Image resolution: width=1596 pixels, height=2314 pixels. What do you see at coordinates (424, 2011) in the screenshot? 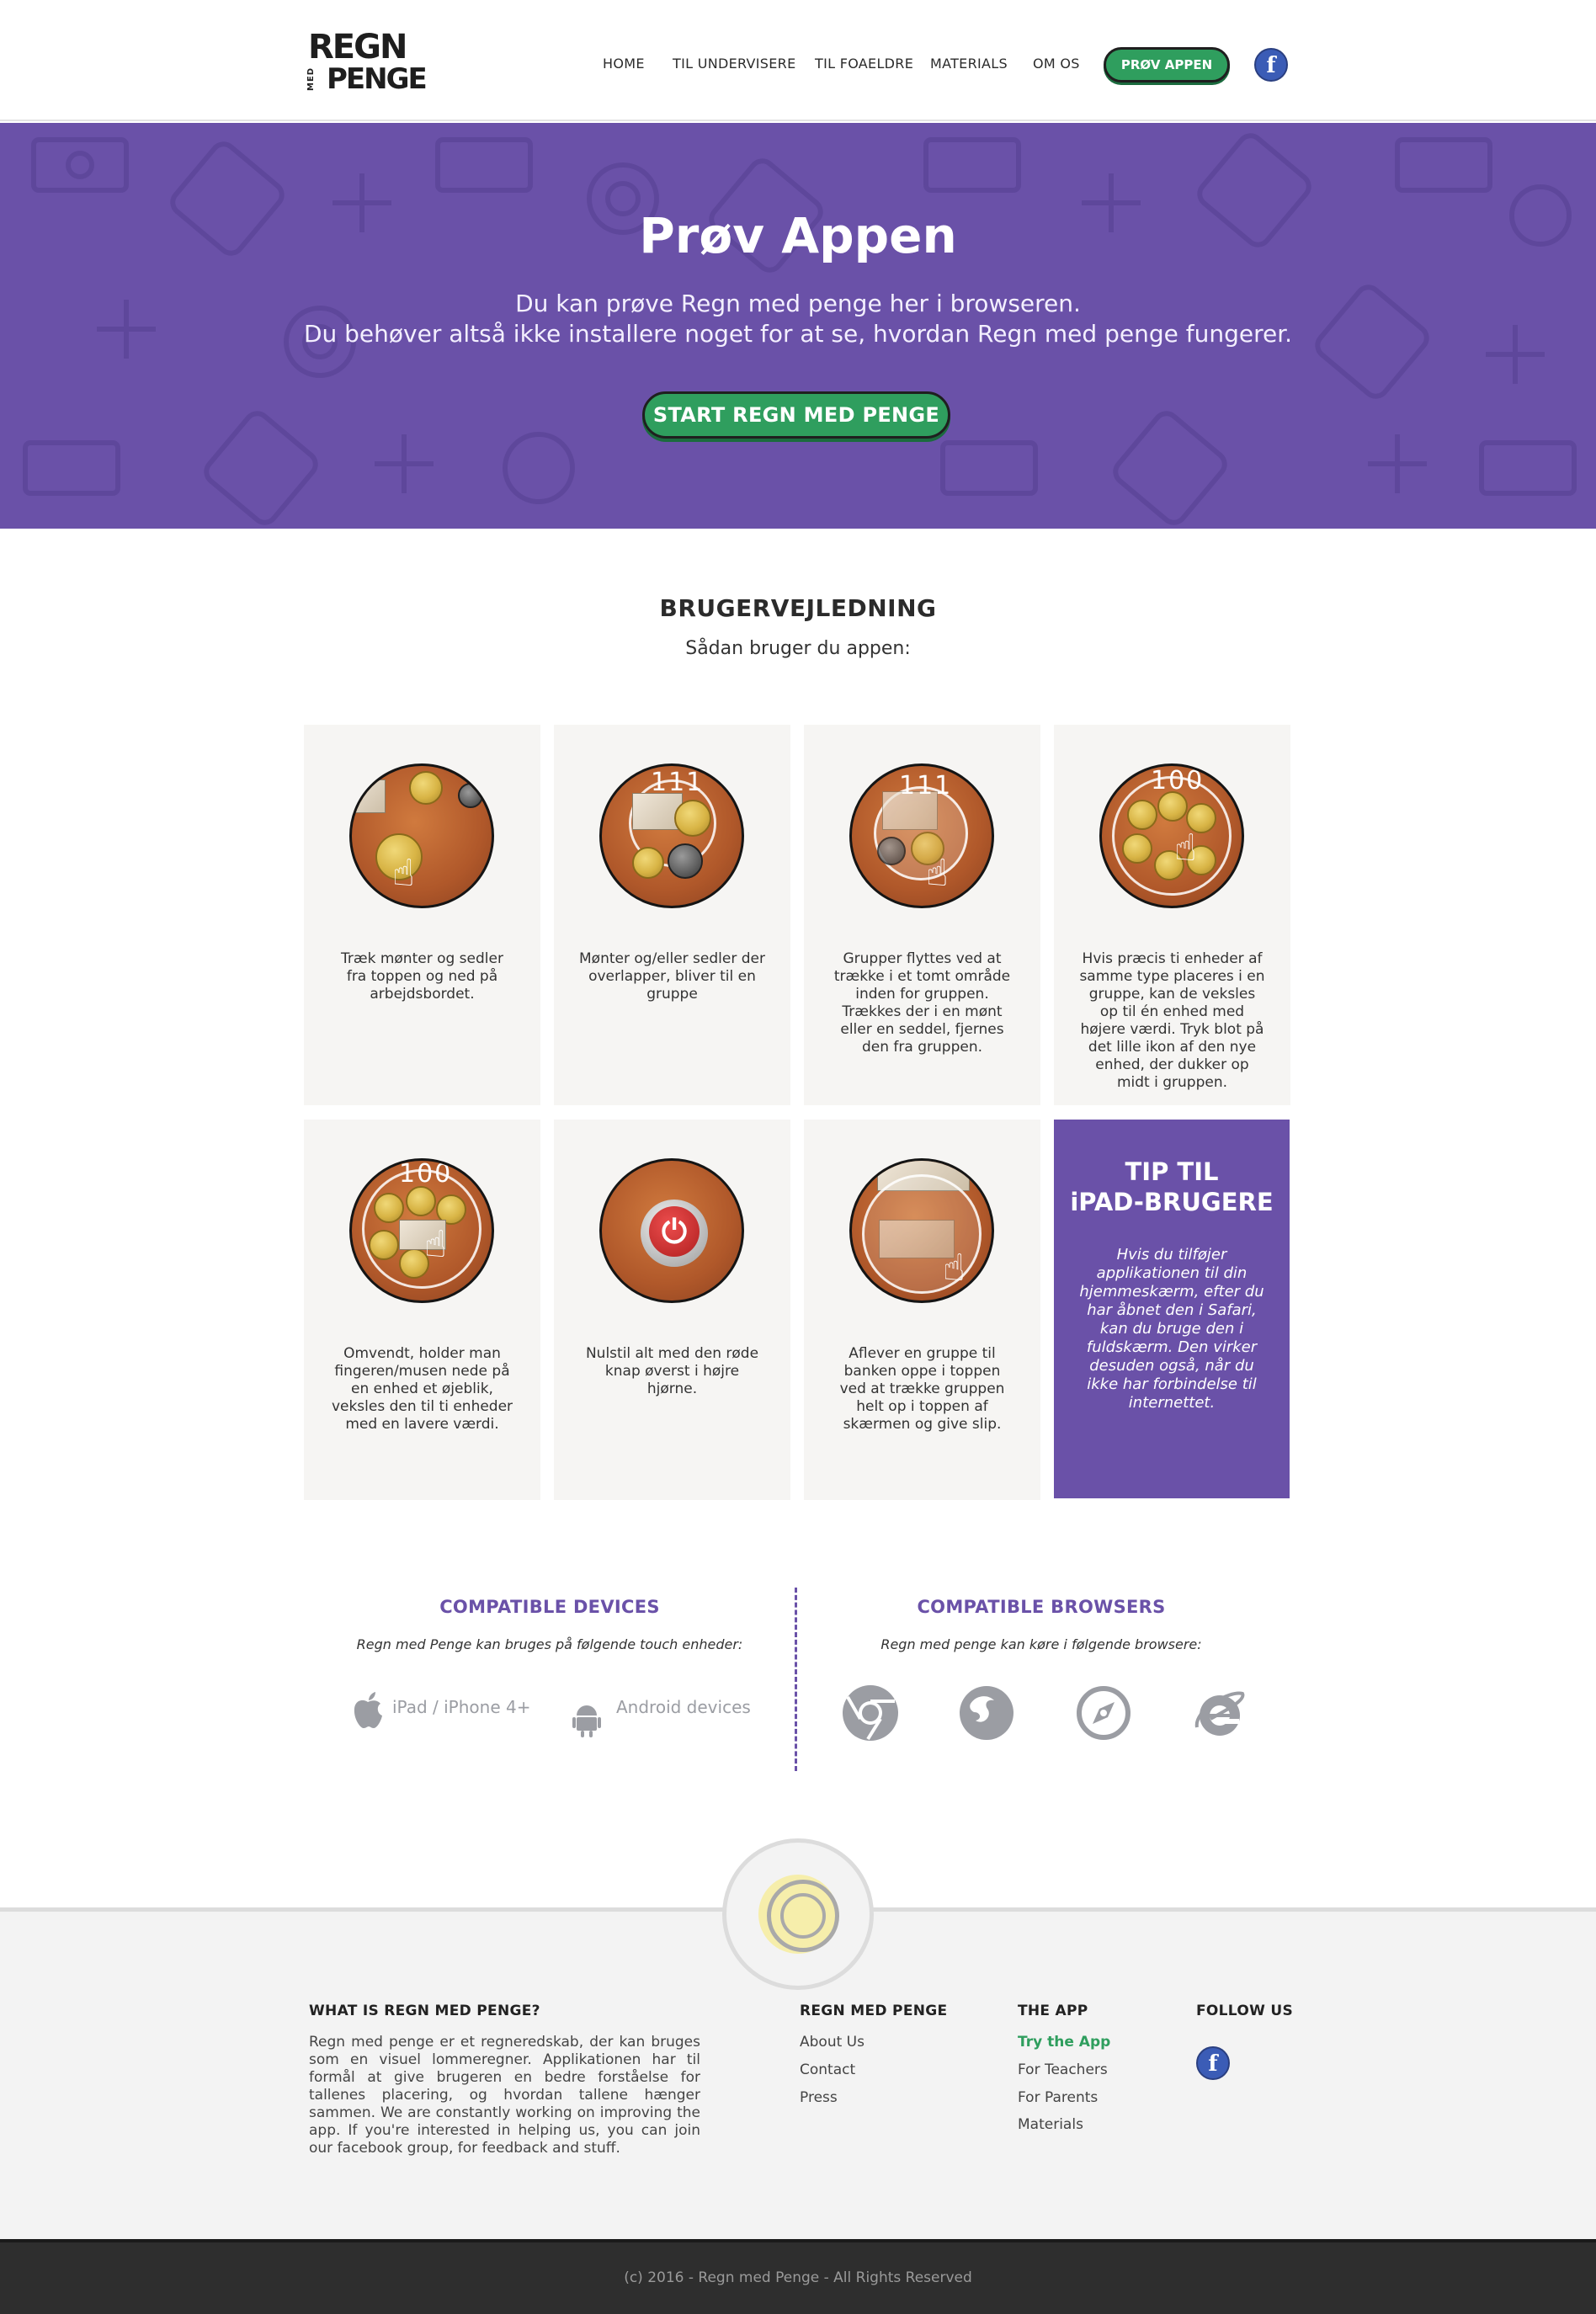
I see `footer-about-title: WHAT IS REGN MED PENGE?` at bounding box center [424, 2011].